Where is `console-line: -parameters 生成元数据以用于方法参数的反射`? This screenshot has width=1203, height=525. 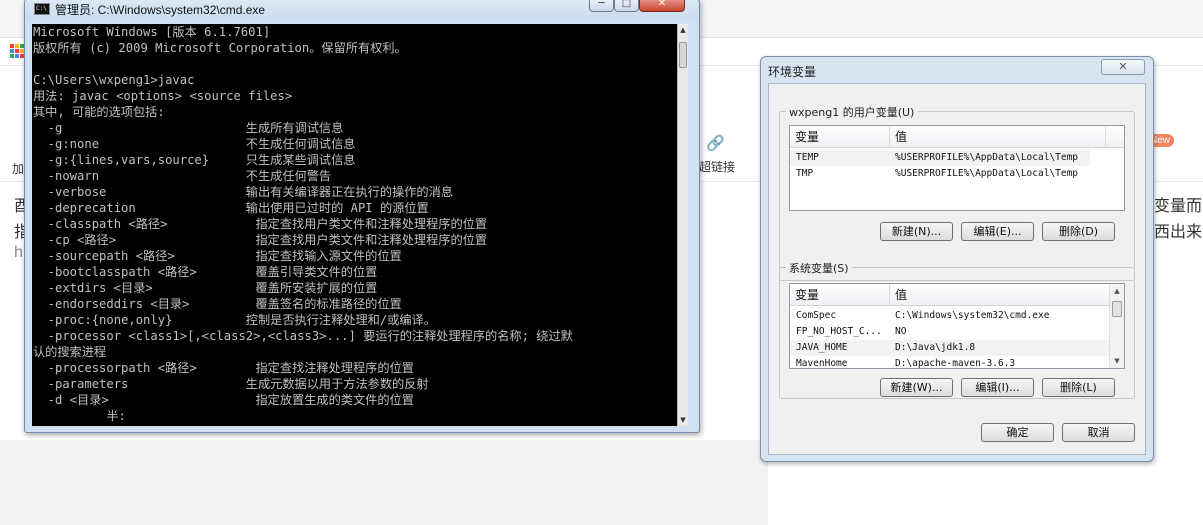
console-line: -parameters 生成元数据以用于方法参数的反射 is located at coordinates (231, 384).